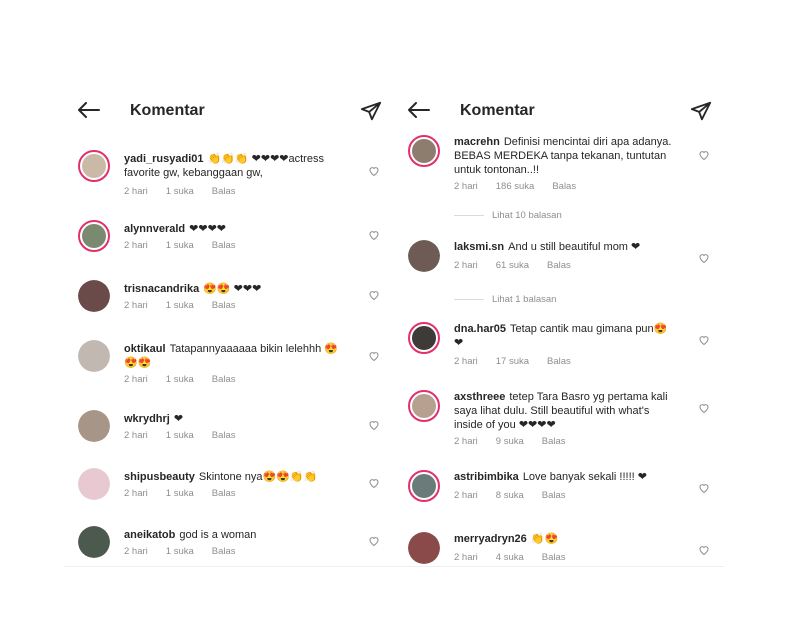  What do you see at coordinates (469, 299) in the screenshot?
I see `replies-divider` at bounding box center [469, 299].